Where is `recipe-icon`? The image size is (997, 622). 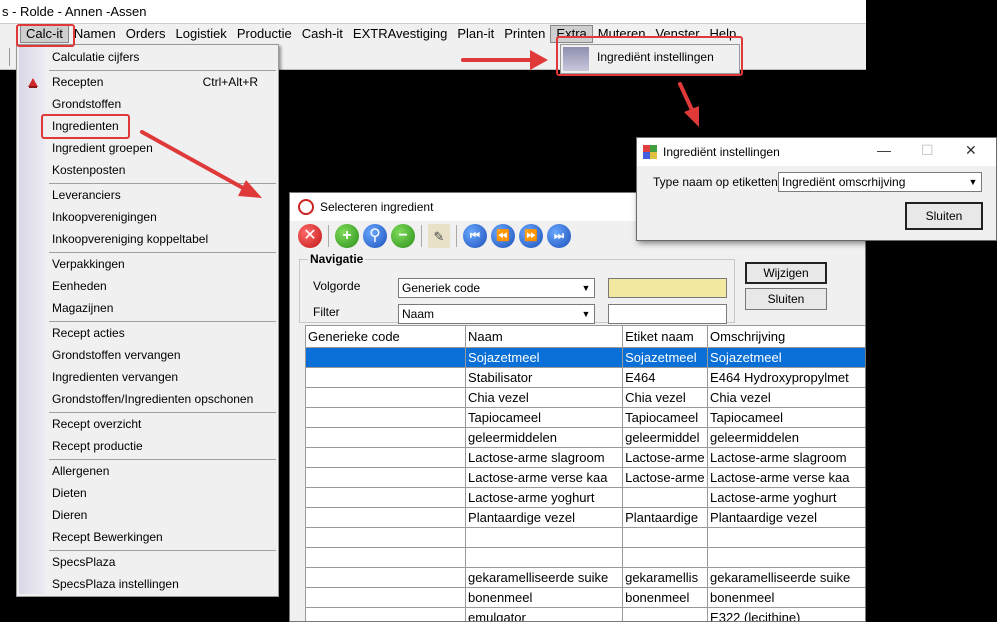 recipe-icon is located at coordinates (33, 82).